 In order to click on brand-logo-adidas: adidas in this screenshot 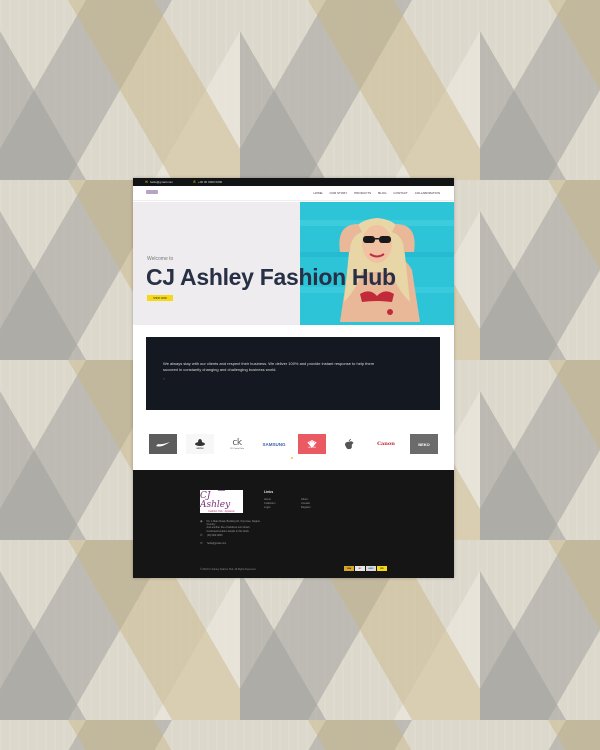, I will do `click(200, 444)`.